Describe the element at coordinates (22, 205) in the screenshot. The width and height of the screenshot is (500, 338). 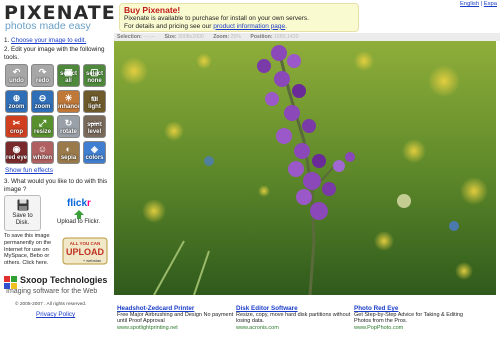
I see `floppy-disk-icon` at that location.